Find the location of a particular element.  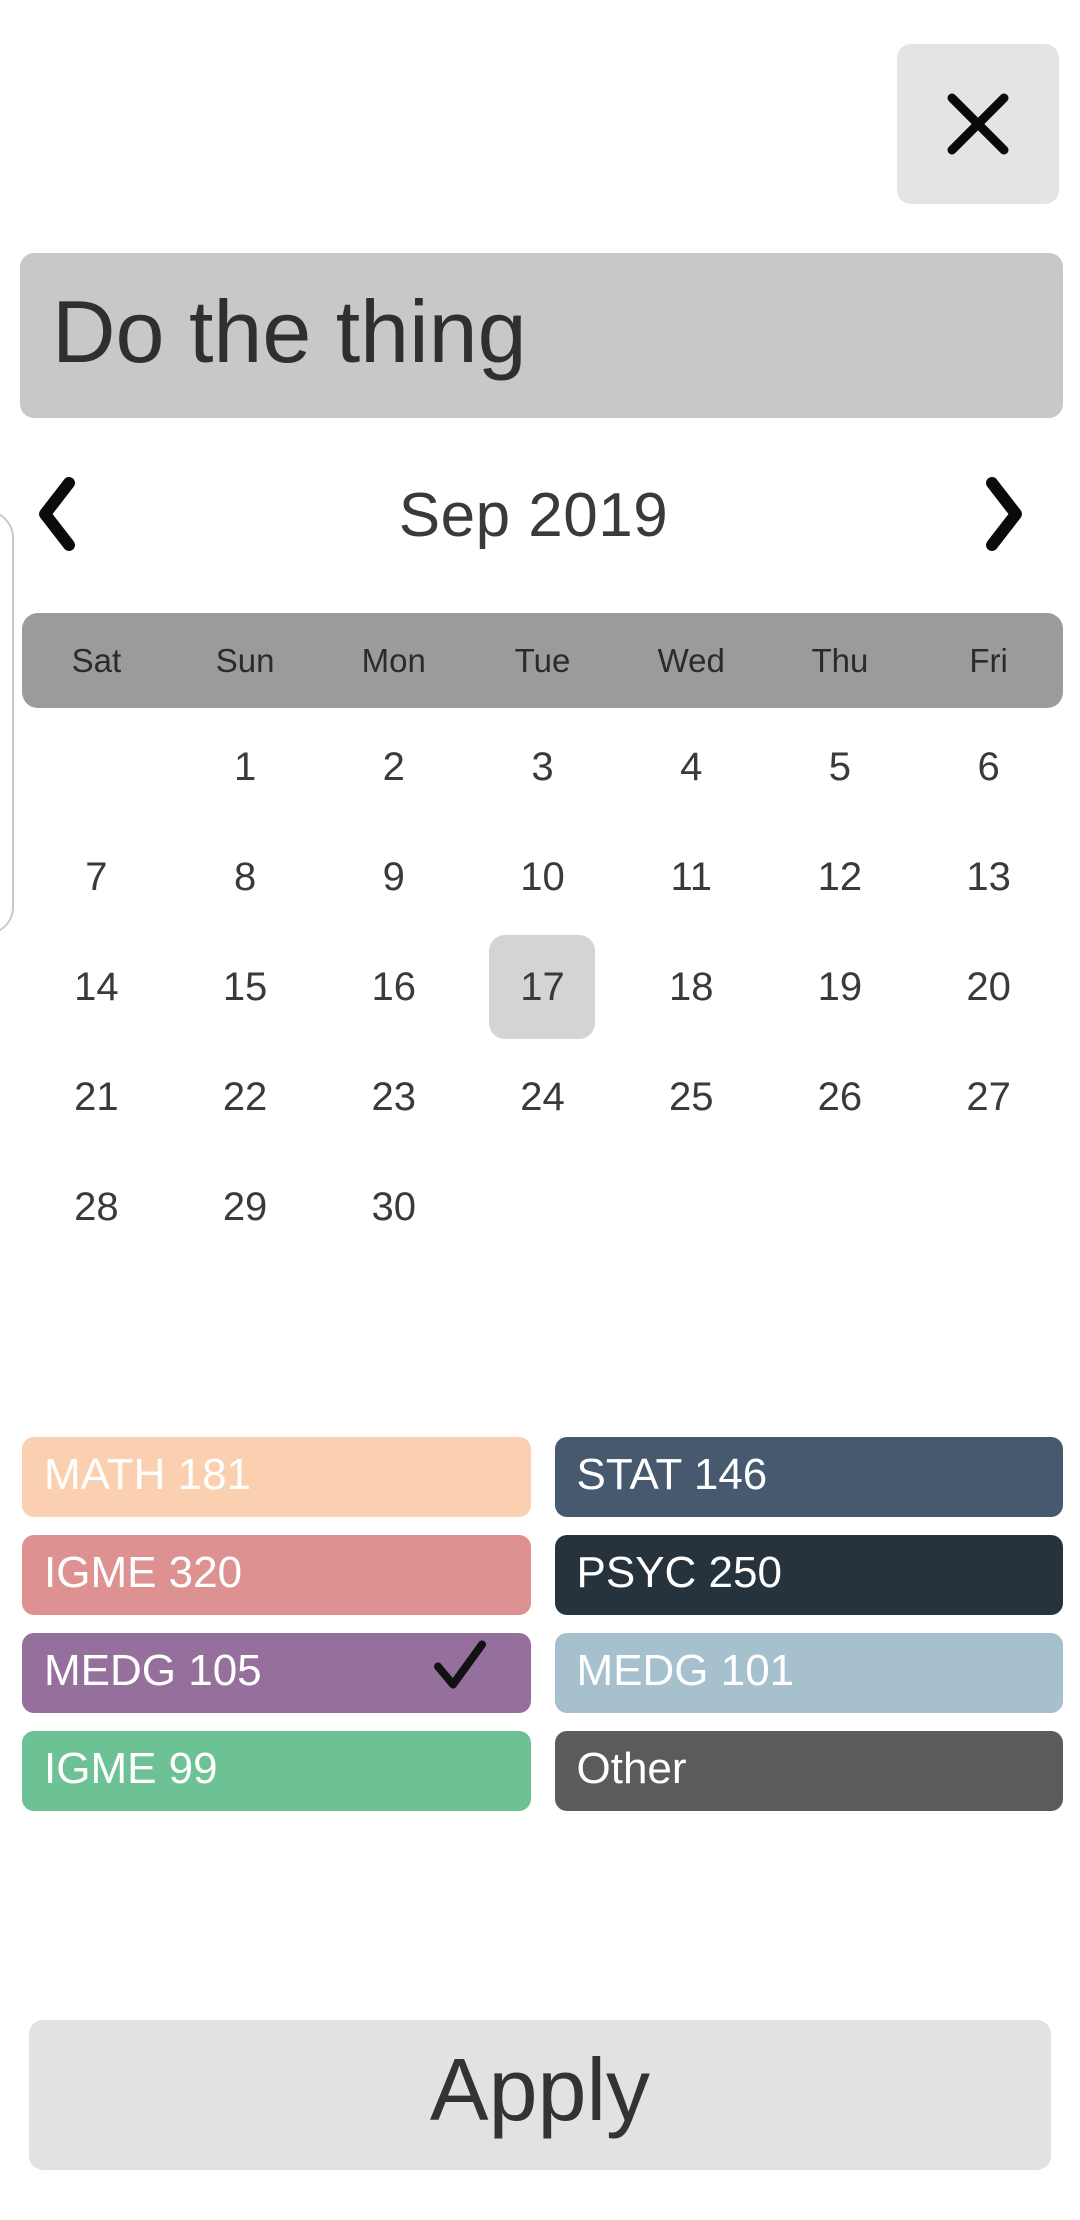

calendar-day-label: 14 is located at coordinates (96, 986).